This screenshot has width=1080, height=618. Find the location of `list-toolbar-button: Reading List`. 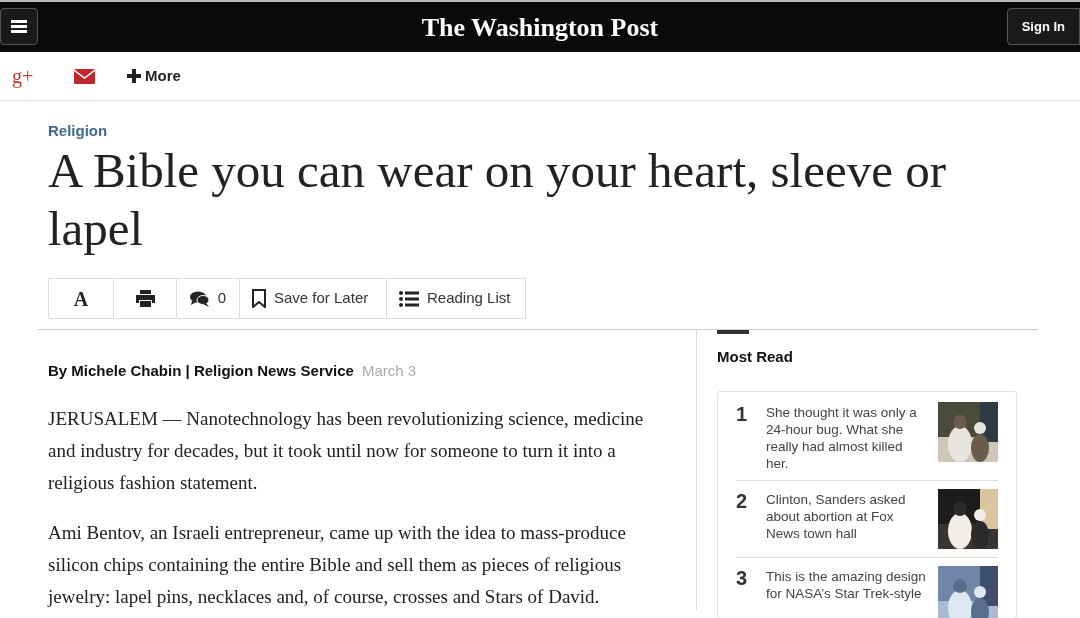

list-toolbar-button: Reading List is located at coordinates (455, 298).